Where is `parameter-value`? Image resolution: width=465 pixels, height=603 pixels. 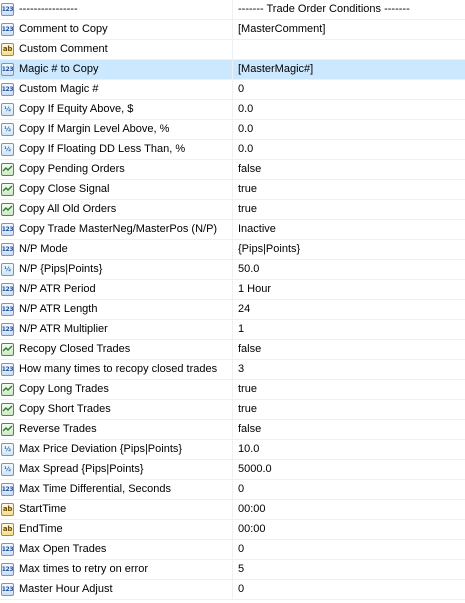 parameter-value is located at coordinates (350, 49).